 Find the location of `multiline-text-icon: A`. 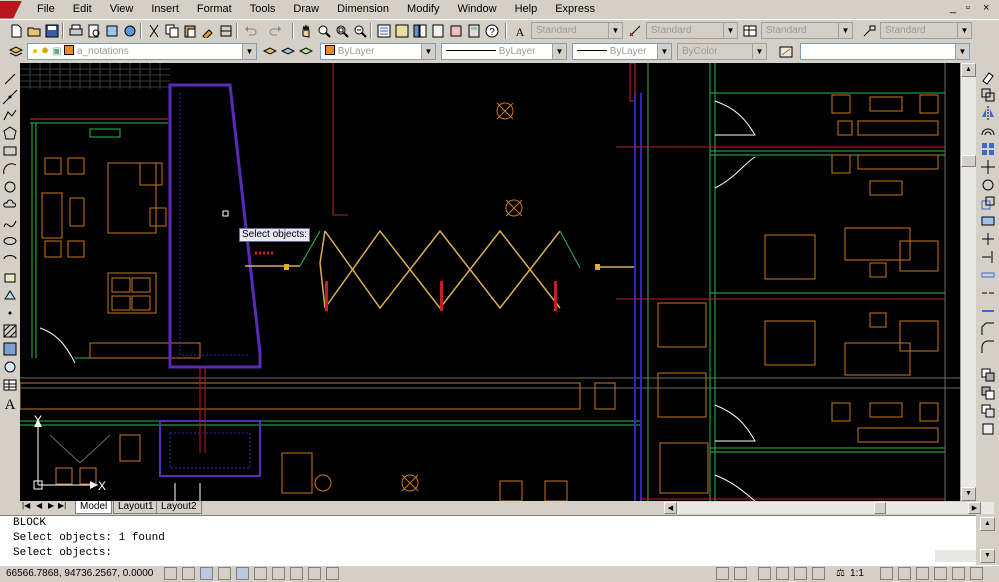

multiline-text-icon: A is located at coordinates (10, 403).